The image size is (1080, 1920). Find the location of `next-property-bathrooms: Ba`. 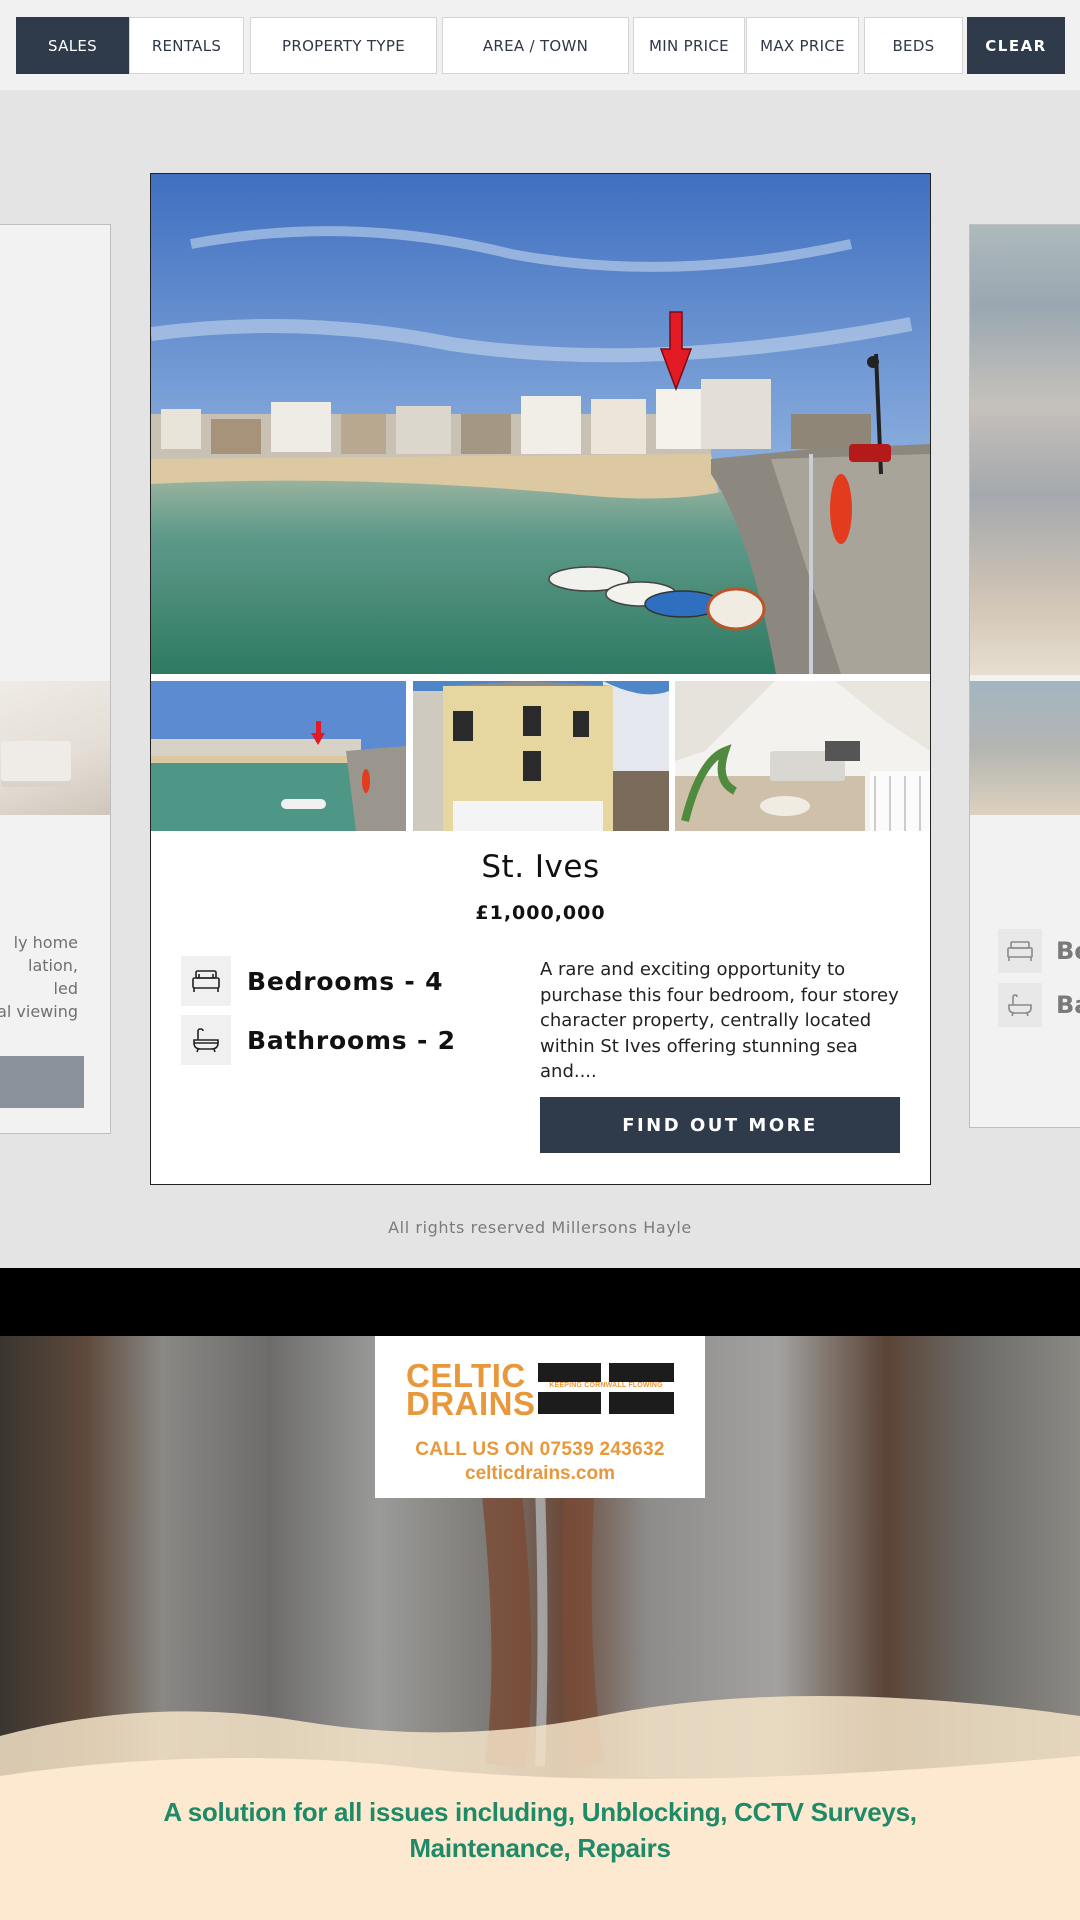

next-property-bathrooms: Ba is located at coordinates (1039, 1005).